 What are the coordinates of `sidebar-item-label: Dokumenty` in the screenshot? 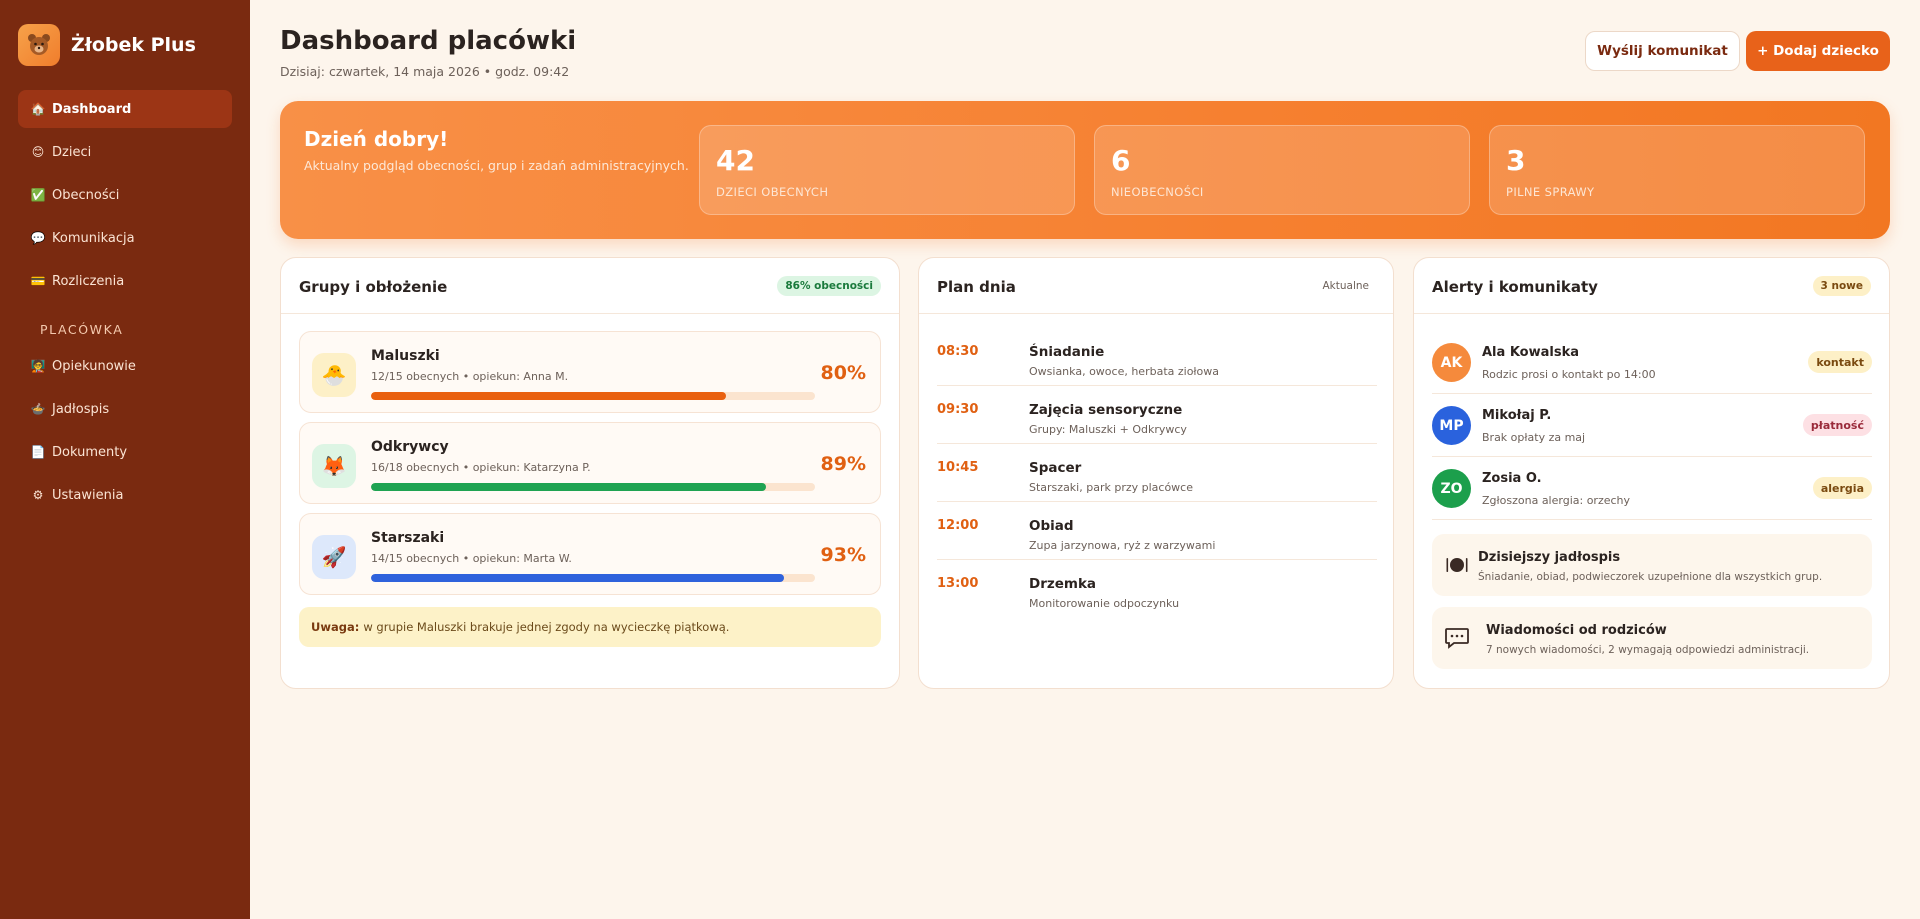 It's located at (90, 452).